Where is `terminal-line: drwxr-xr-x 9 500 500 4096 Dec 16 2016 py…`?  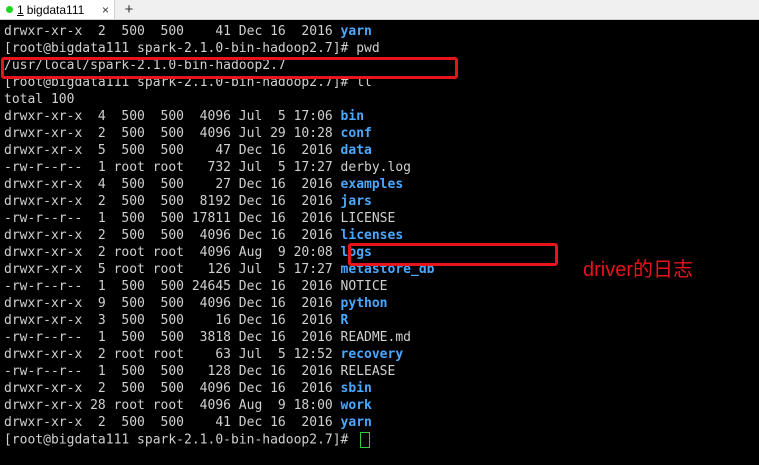 terminal-line: drwxr-xr-x 9 500 500 4096 Dec 16 2016 py… is located at coordinates (381, 304).